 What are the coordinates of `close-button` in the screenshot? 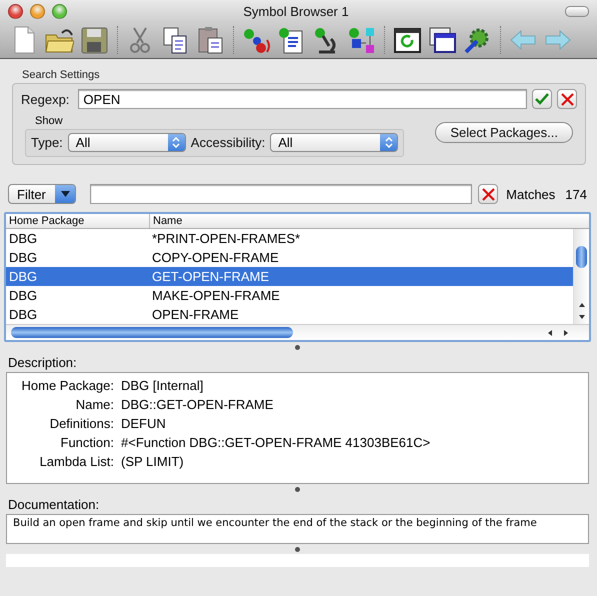 It's located at (15, 11).